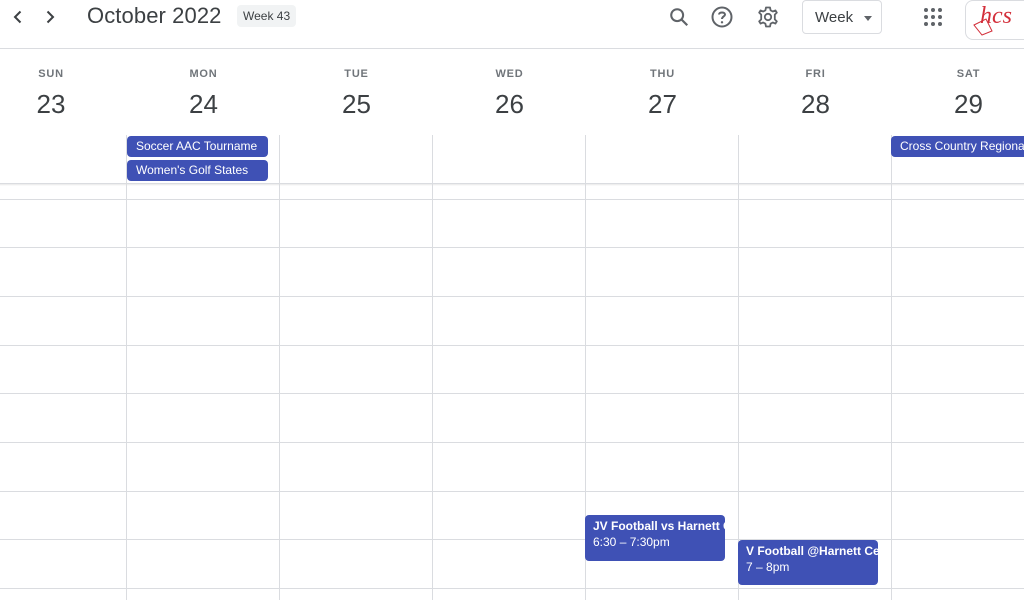 This screenshot has height=600, width=1024. I want to click on all-day-divider, so click(512, 185).